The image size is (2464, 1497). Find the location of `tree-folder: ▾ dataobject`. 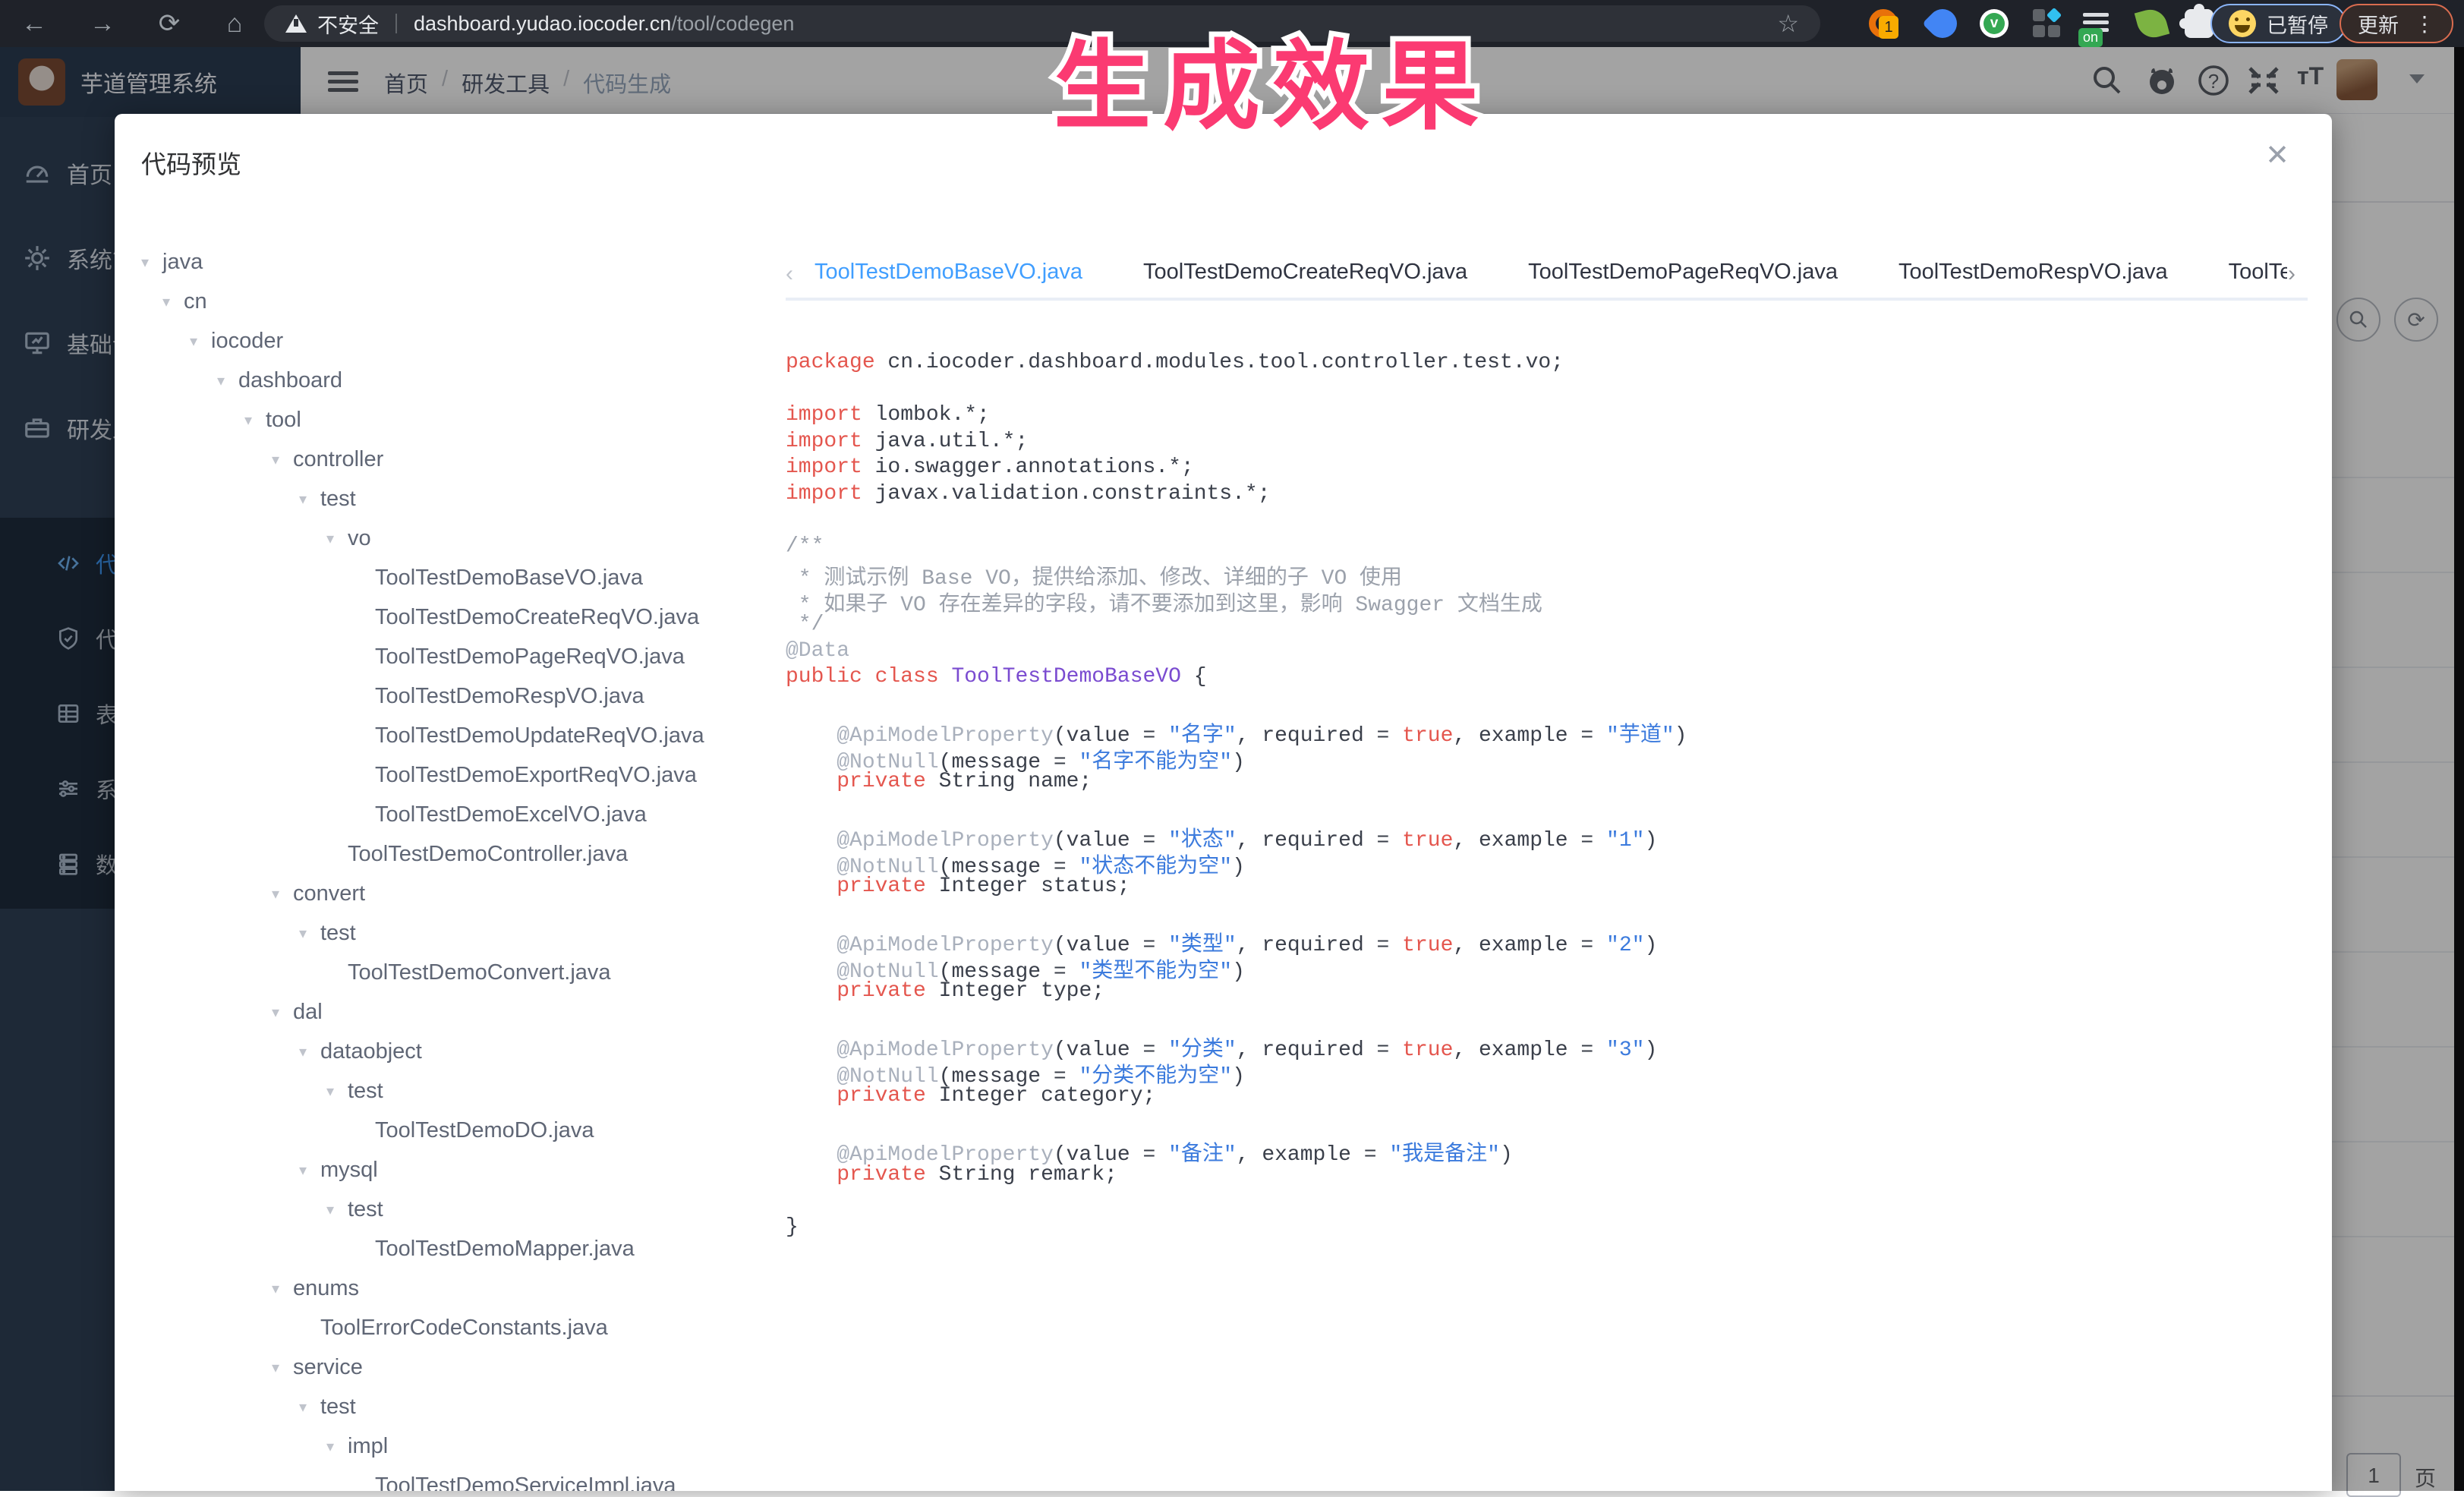

tree-folder: ▾ dataobject is located at coordinates (463, 1051).